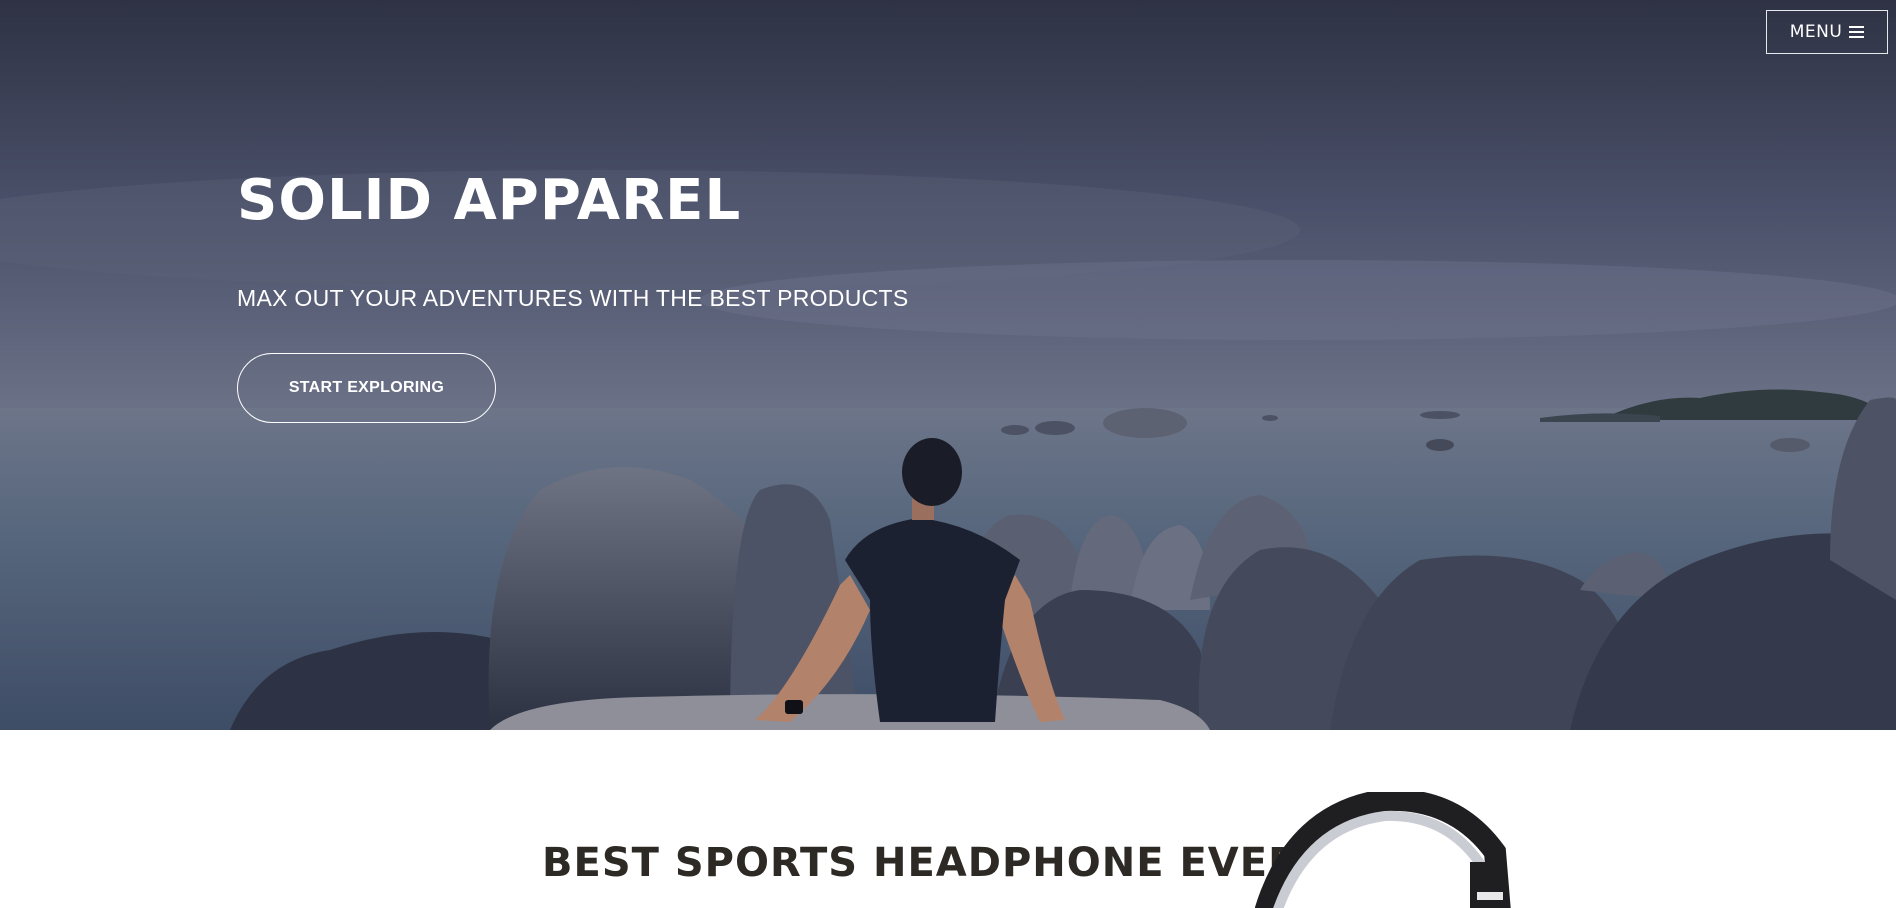 Image resolution: width=1896 pixels, height=908 pixels. What do you see at coordinates (366, 388) in the screenshot?
I see `start-exploring-button: START EXPLORING` at bounding box center [366, 388].